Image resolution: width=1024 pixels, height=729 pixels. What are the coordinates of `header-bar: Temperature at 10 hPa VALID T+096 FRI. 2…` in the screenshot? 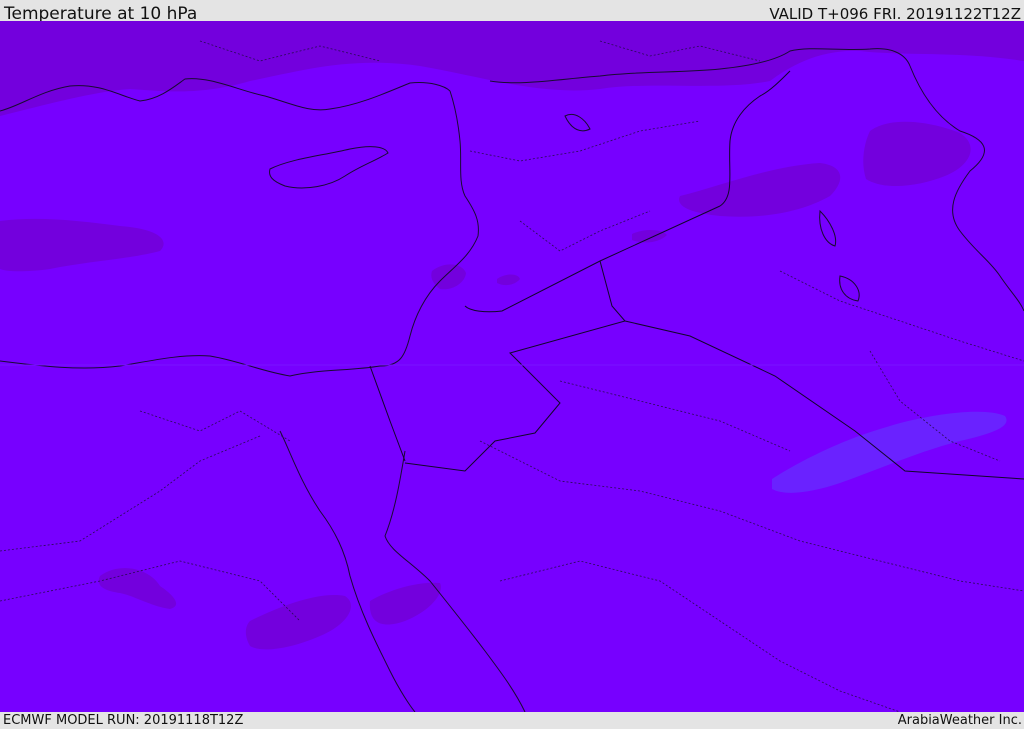 It's located at (512, 12).